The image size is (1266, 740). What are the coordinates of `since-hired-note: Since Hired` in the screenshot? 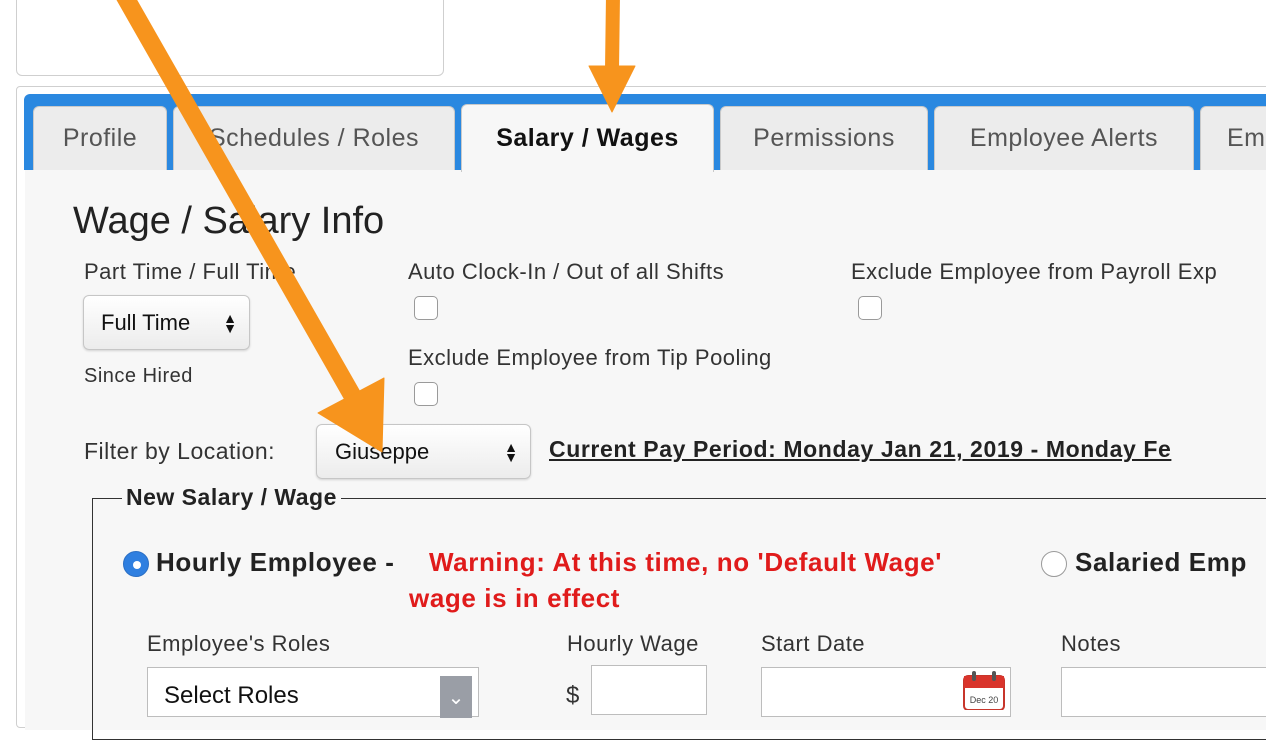 It's located at (138, 376).